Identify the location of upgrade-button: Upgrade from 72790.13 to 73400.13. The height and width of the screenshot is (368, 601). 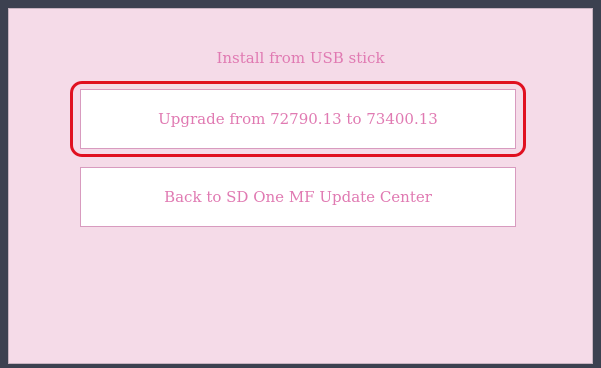
(298, 119).